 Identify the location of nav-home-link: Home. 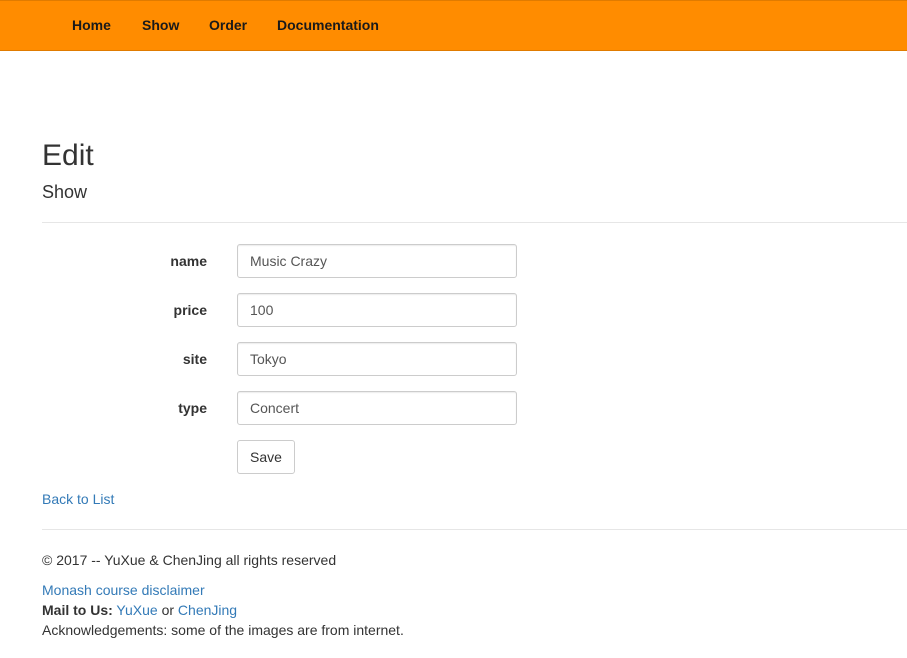
(91, 25).